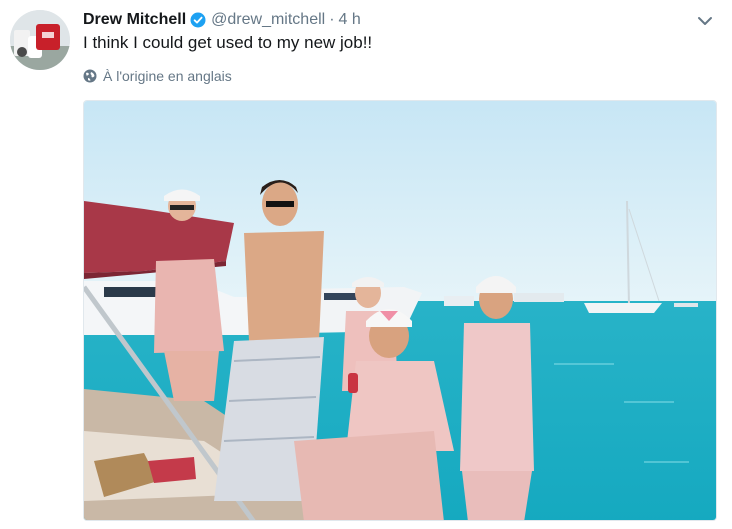 Image resolution: width=732 pixels, height=529 pixels. I want to click on translate-label: À l'origine en anglais, so click(167, 76).